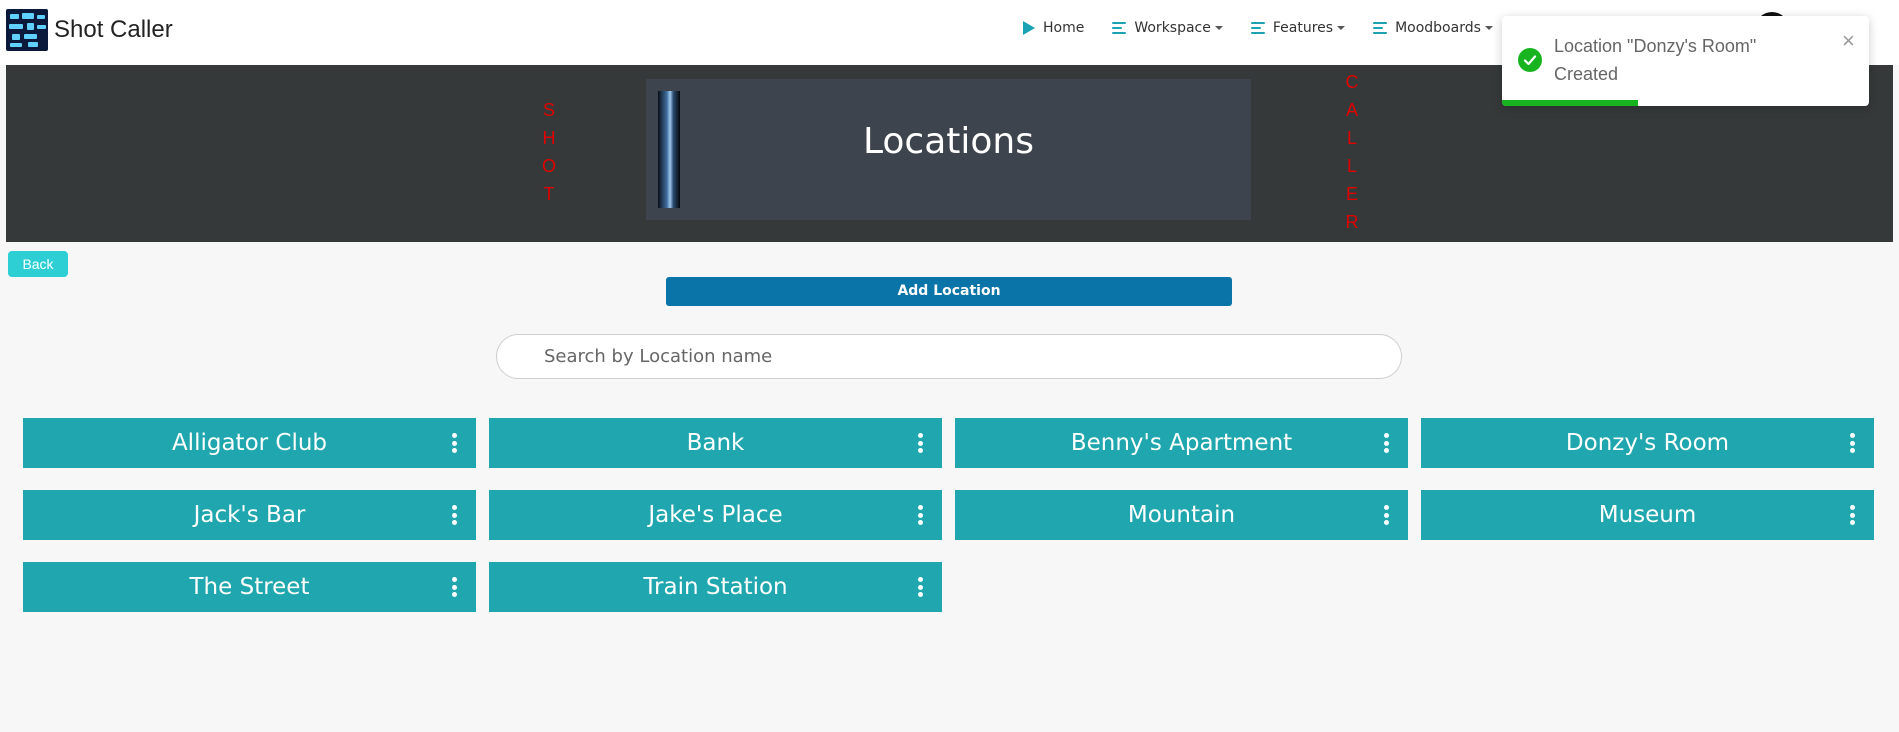 This screenshot has height=732, width=1899. I want to click on nav-home: Home, so click(1053, 28).